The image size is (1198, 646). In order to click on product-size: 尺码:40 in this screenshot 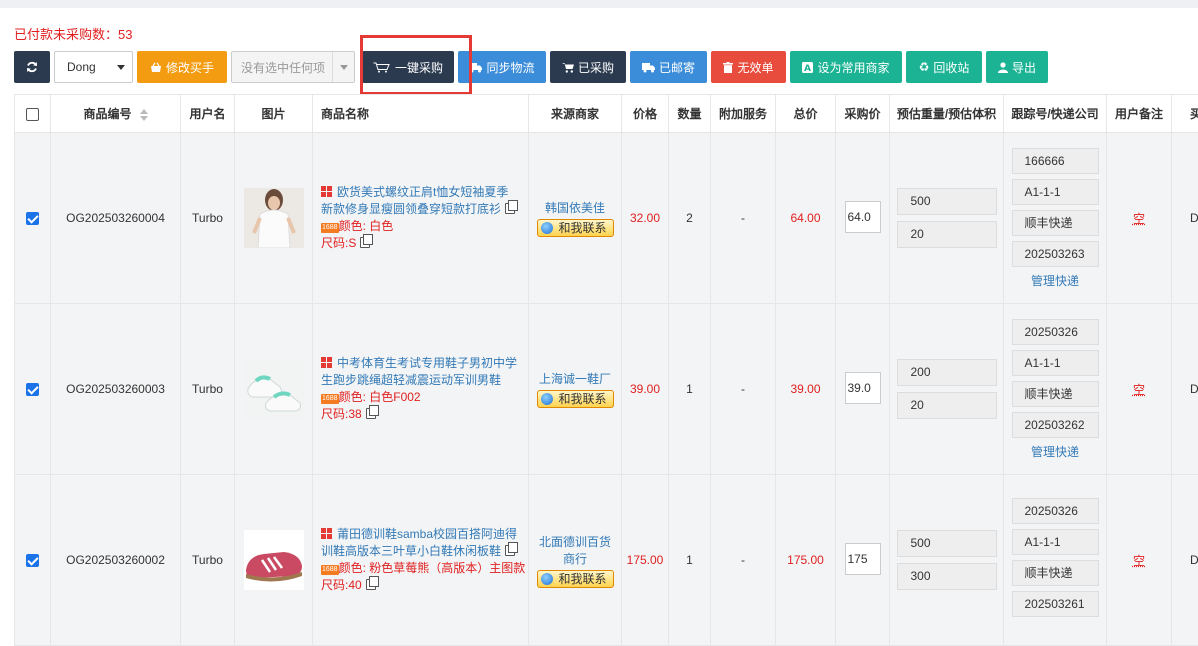, I will do `click(341, 585)`.